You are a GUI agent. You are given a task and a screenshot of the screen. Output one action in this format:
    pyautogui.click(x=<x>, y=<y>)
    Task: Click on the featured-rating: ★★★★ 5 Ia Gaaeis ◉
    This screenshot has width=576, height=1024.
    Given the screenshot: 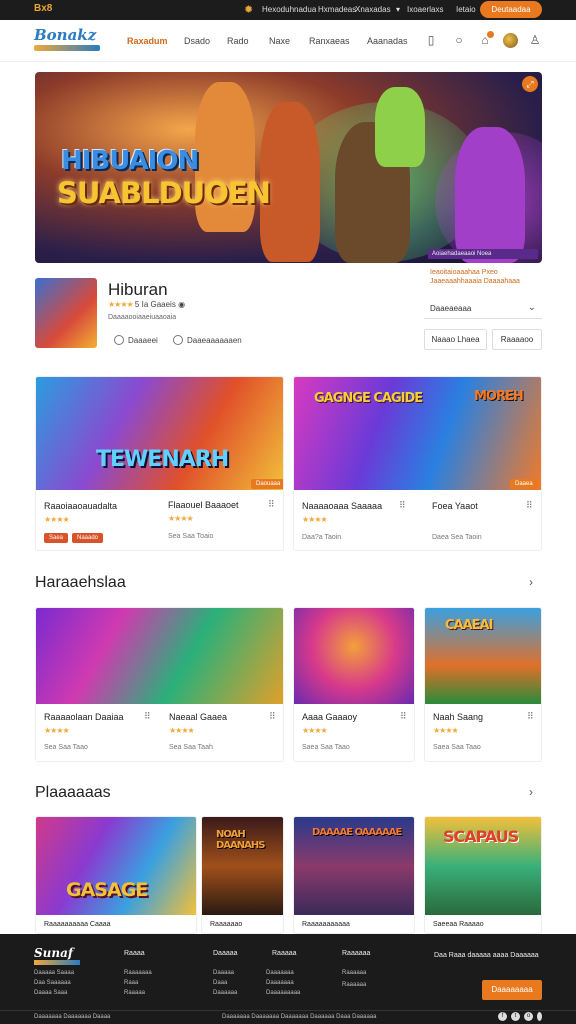 What is the action you would take?
    pyautogui.click(x=146, y=304)
    